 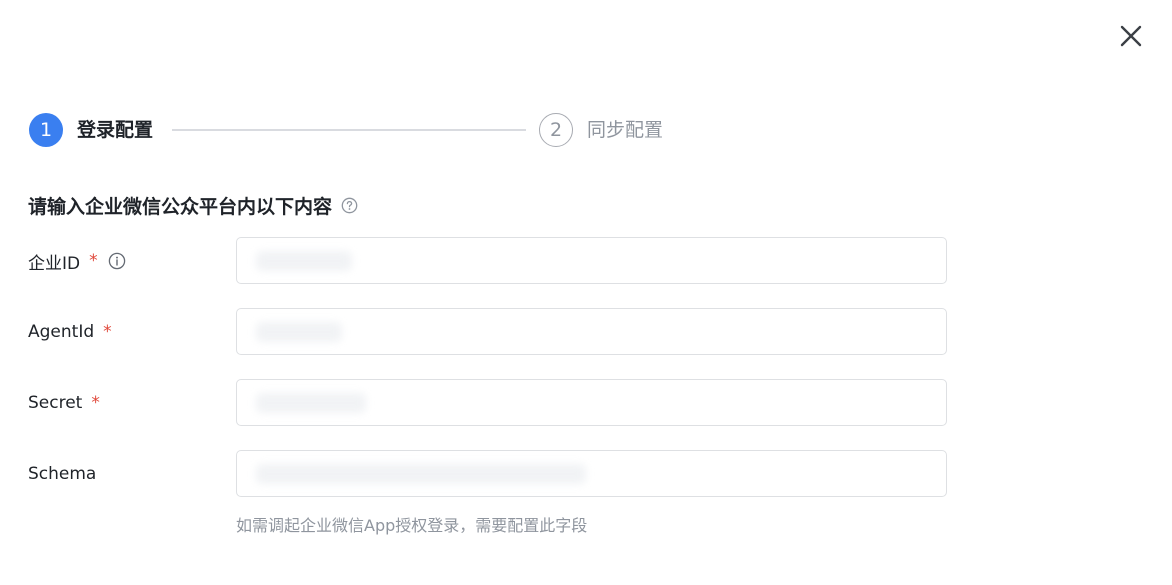 What do you see at coordinates (115, 130) in the screenshot?
I see `step-1-title: 登录配置` at bounding box center [115, 130].